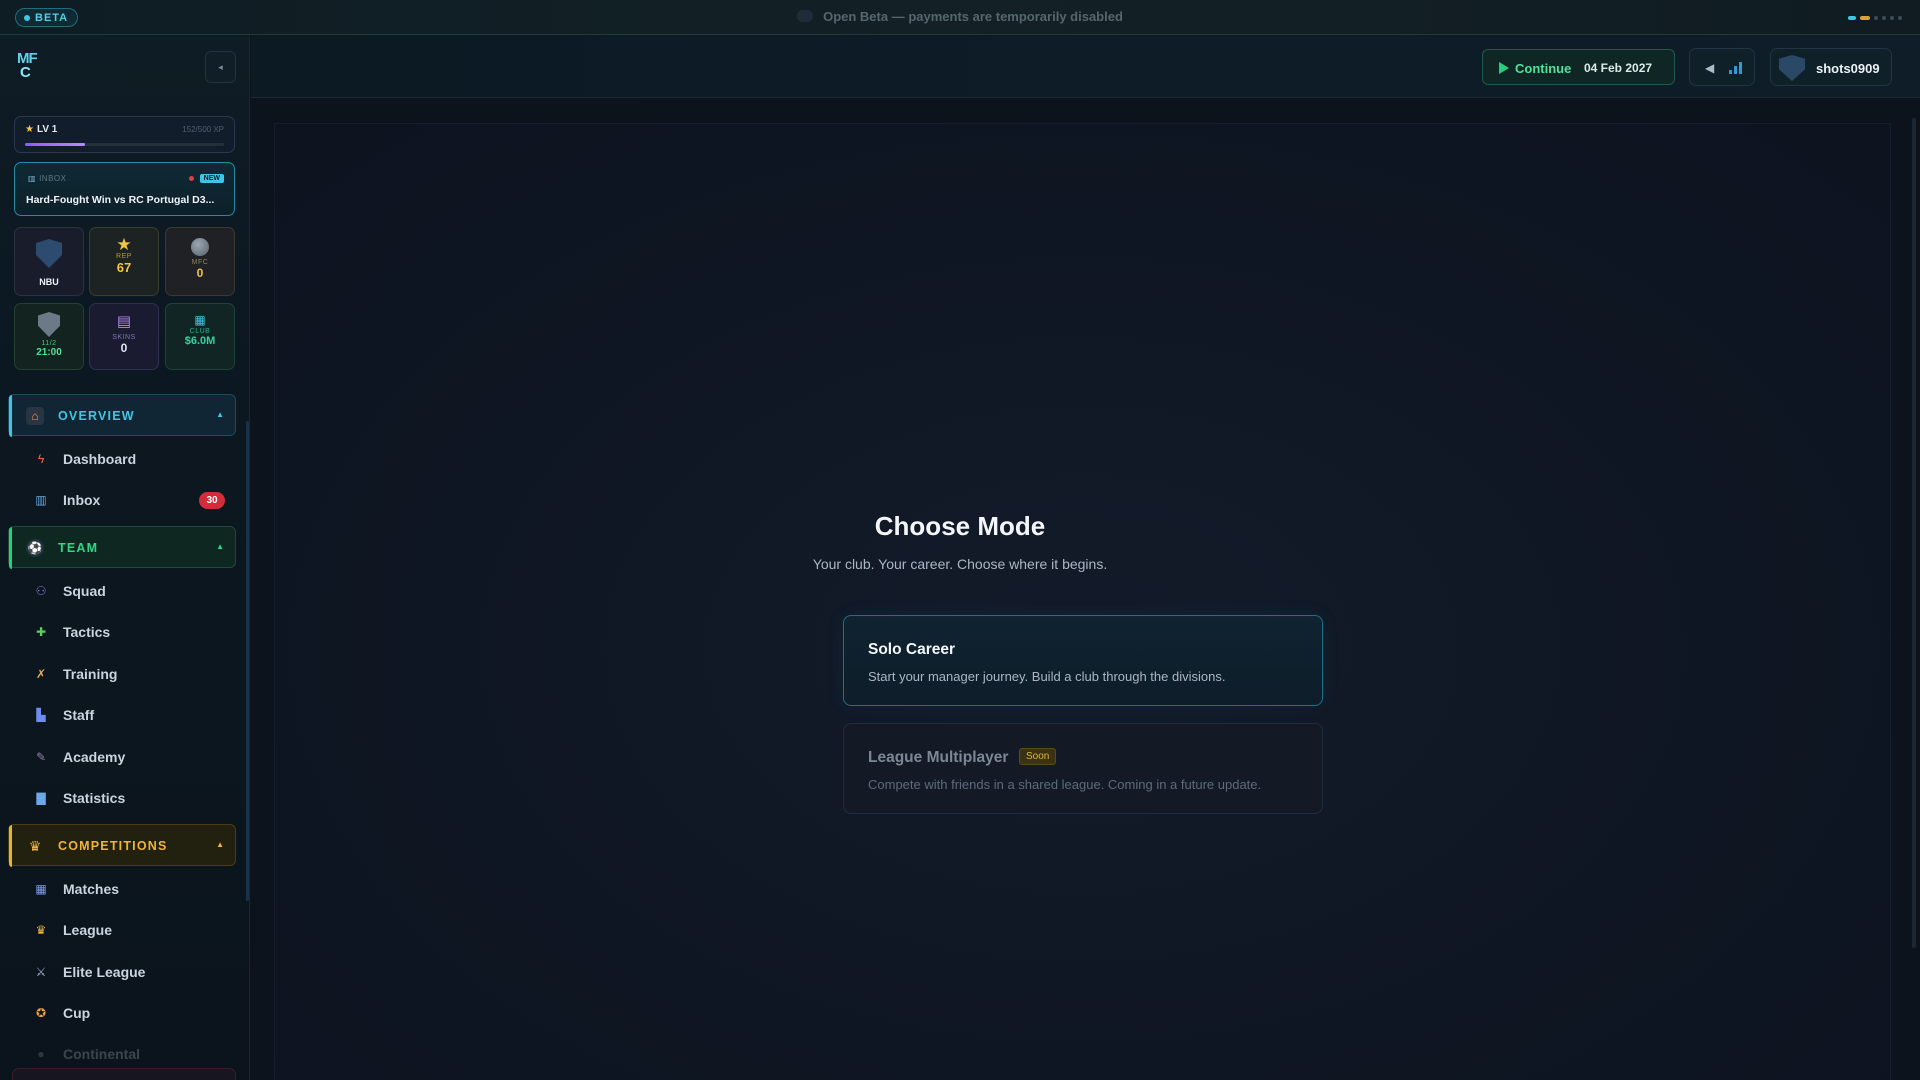  I want to click on inbox-tag-label: INBOX, so click(53, 178).